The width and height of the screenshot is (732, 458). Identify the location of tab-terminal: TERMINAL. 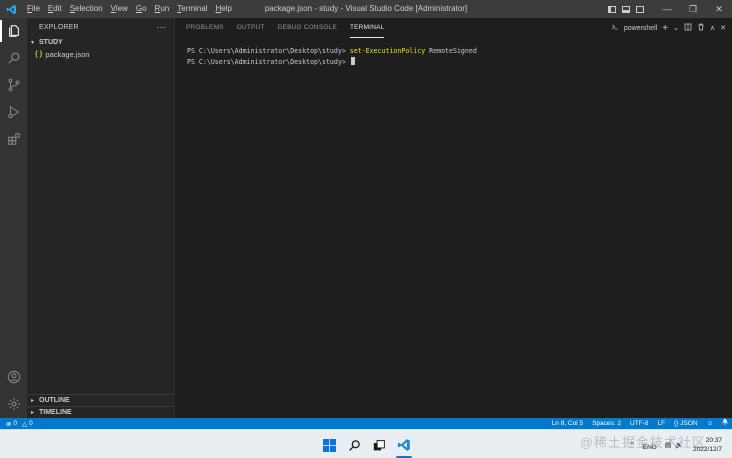
(367, 28).